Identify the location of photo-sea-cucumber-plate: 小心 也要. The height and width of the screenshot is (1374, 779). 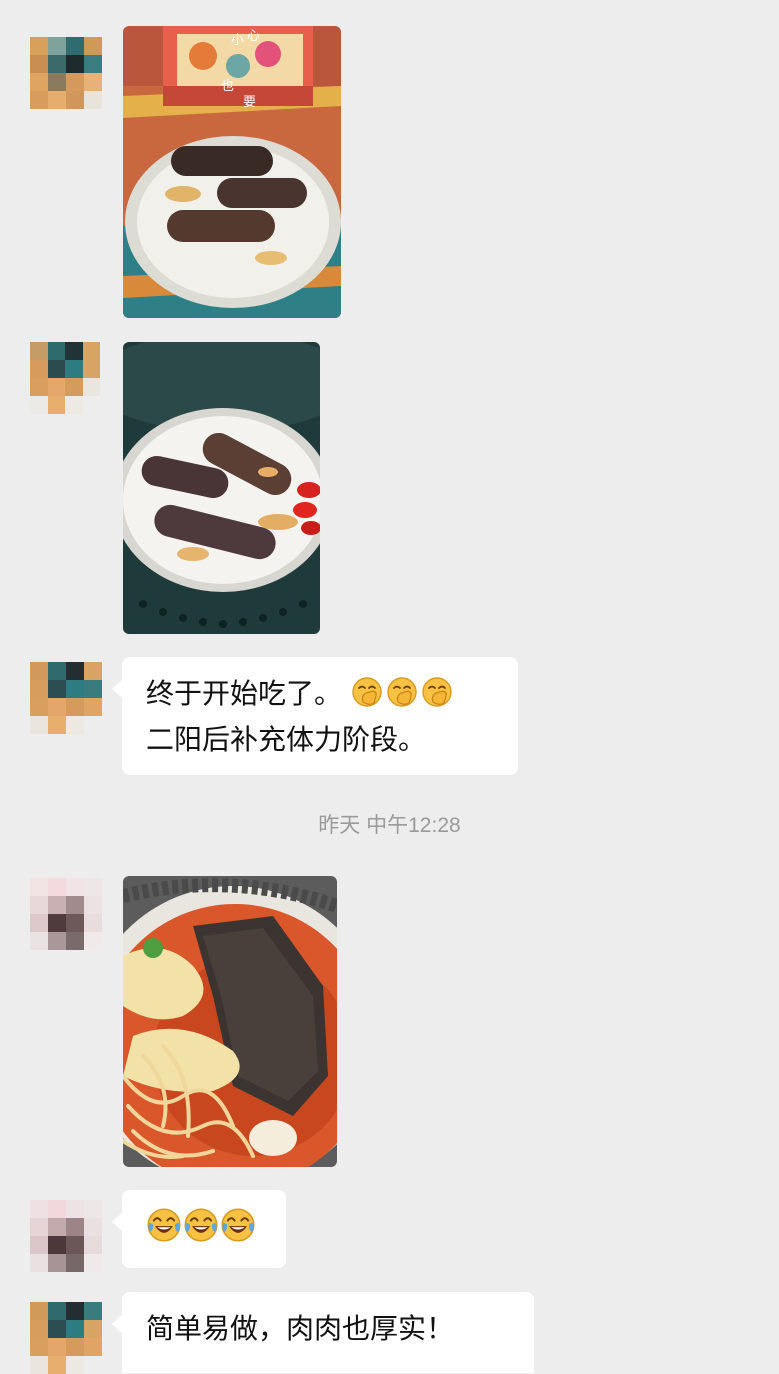
(232, 172).